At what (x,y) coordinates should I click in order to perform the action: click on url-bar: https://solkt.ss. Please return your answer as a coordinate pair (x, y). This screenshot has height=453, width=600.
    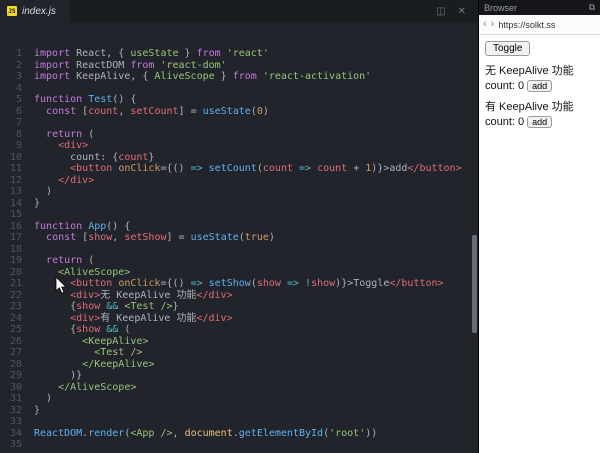
    Looking at the image, I should click on (547, 25).